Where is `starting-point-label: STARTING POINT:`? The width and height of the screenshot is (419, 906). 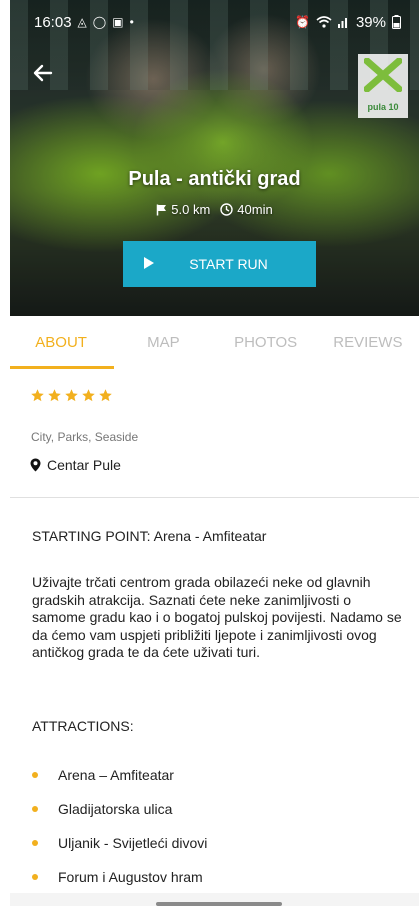
starting-point-label: STARTING POINT: is located at coordinates (91, 536).